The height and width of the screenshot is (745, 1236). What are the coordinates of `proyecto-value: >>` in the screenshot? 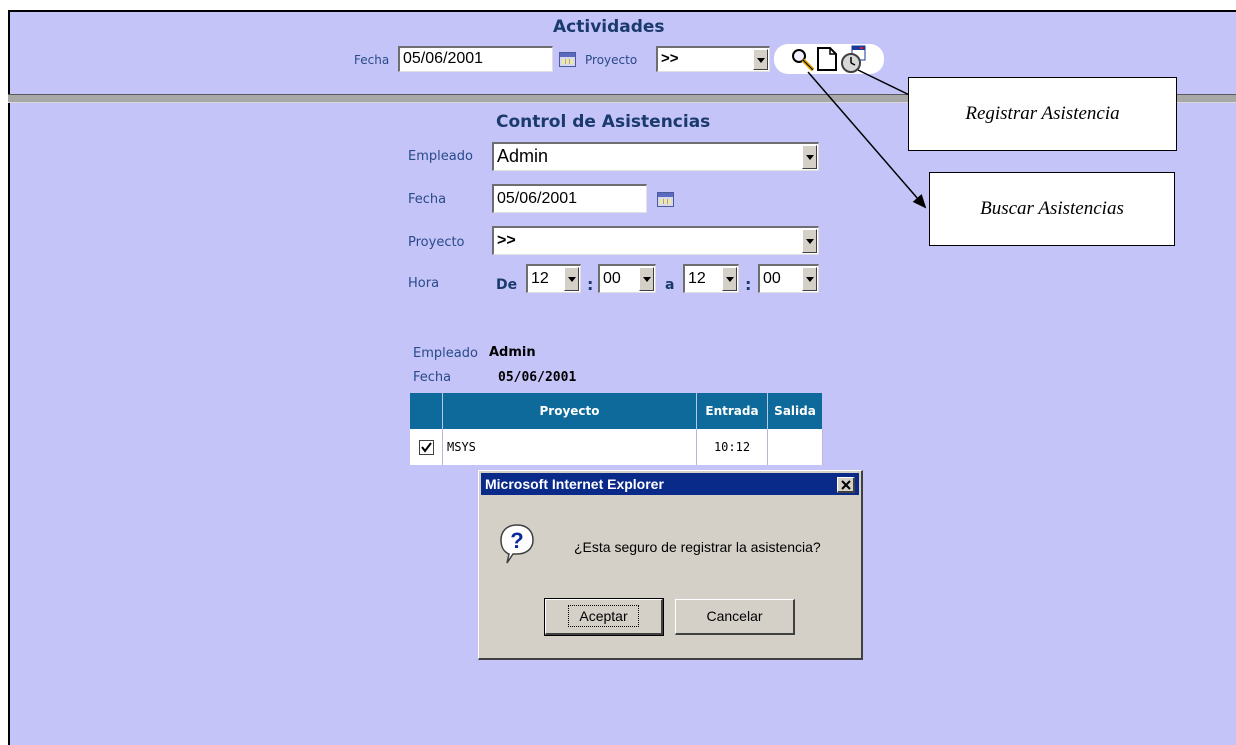 It's located at (506, 240).